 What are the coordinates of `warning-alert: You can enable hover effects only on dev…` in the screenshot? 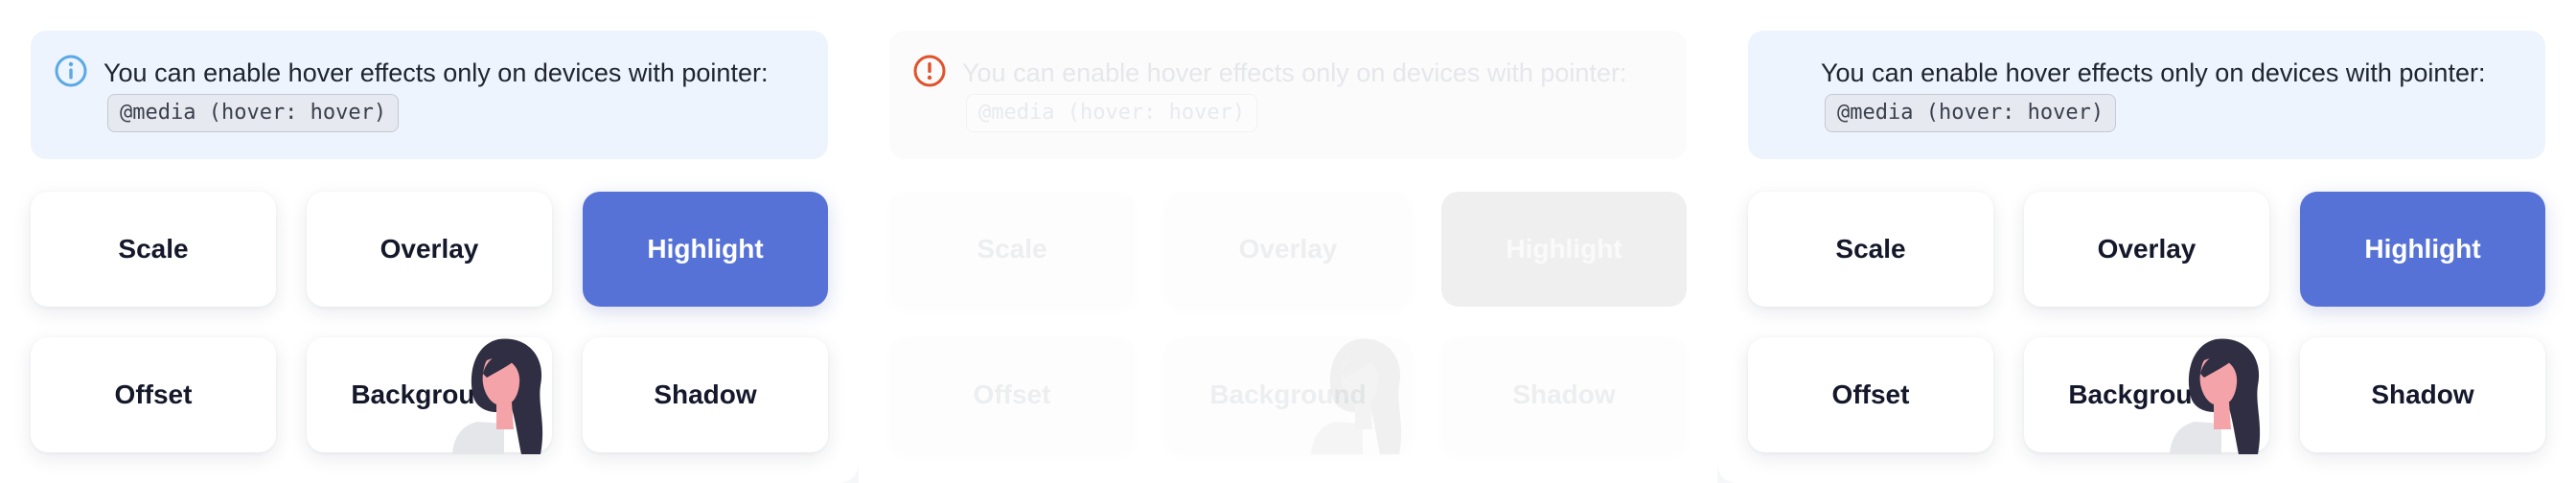 It's located at (1288, 95).